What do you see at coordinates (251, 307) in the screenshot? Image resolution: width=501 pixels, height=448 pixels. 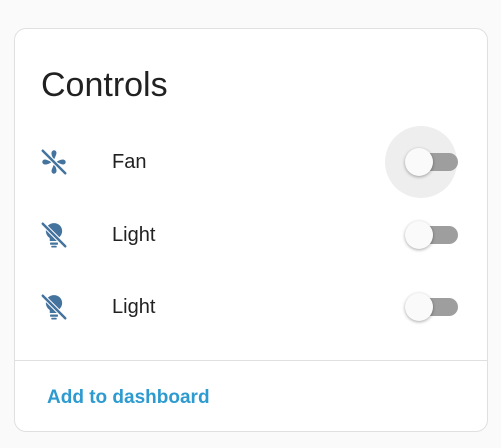 I see `entity-row-light-2: Light` at bounding box center [251, 307].